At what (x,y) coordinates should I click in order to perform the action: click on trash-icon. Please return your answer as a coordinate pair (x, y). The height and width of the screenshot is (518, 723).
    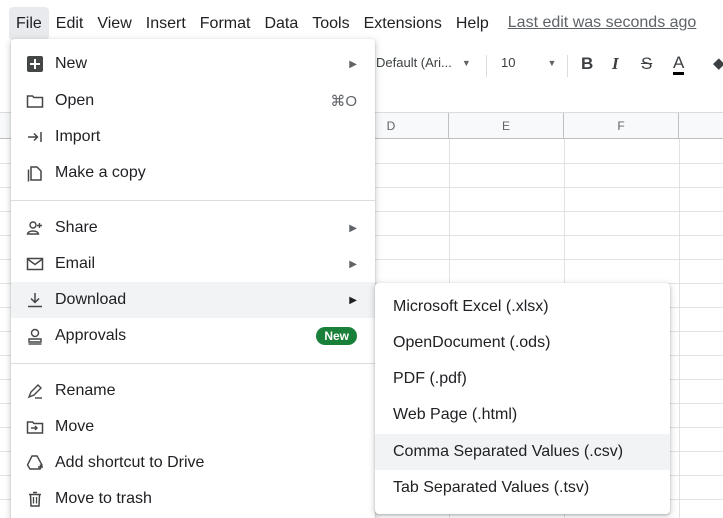
    Looking at the image, I should click on (35, 499).